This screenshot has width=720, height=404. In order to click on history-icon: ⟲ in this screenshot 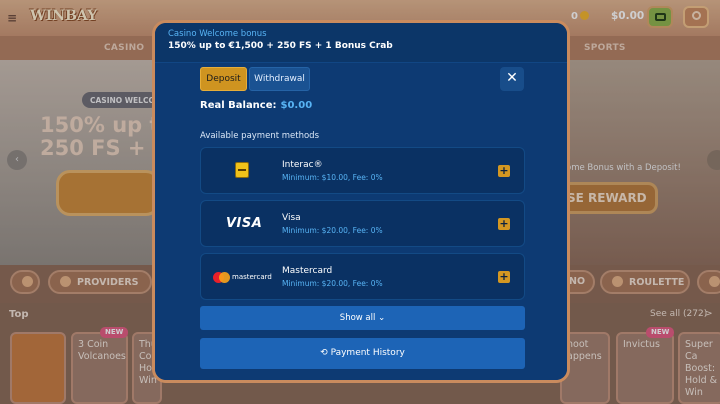, I will do `click(324, 353)`.